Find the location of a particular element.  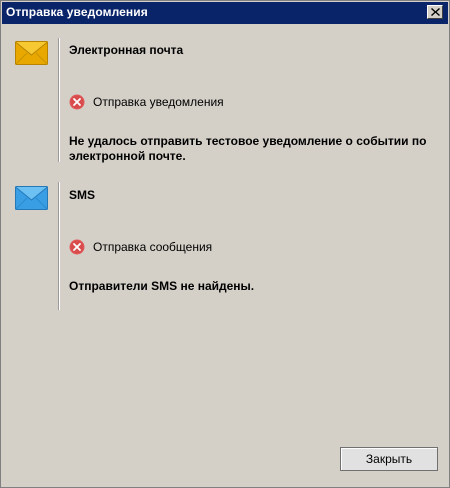

status-text: Отправка уведомления is located at coordinates (158, 102).